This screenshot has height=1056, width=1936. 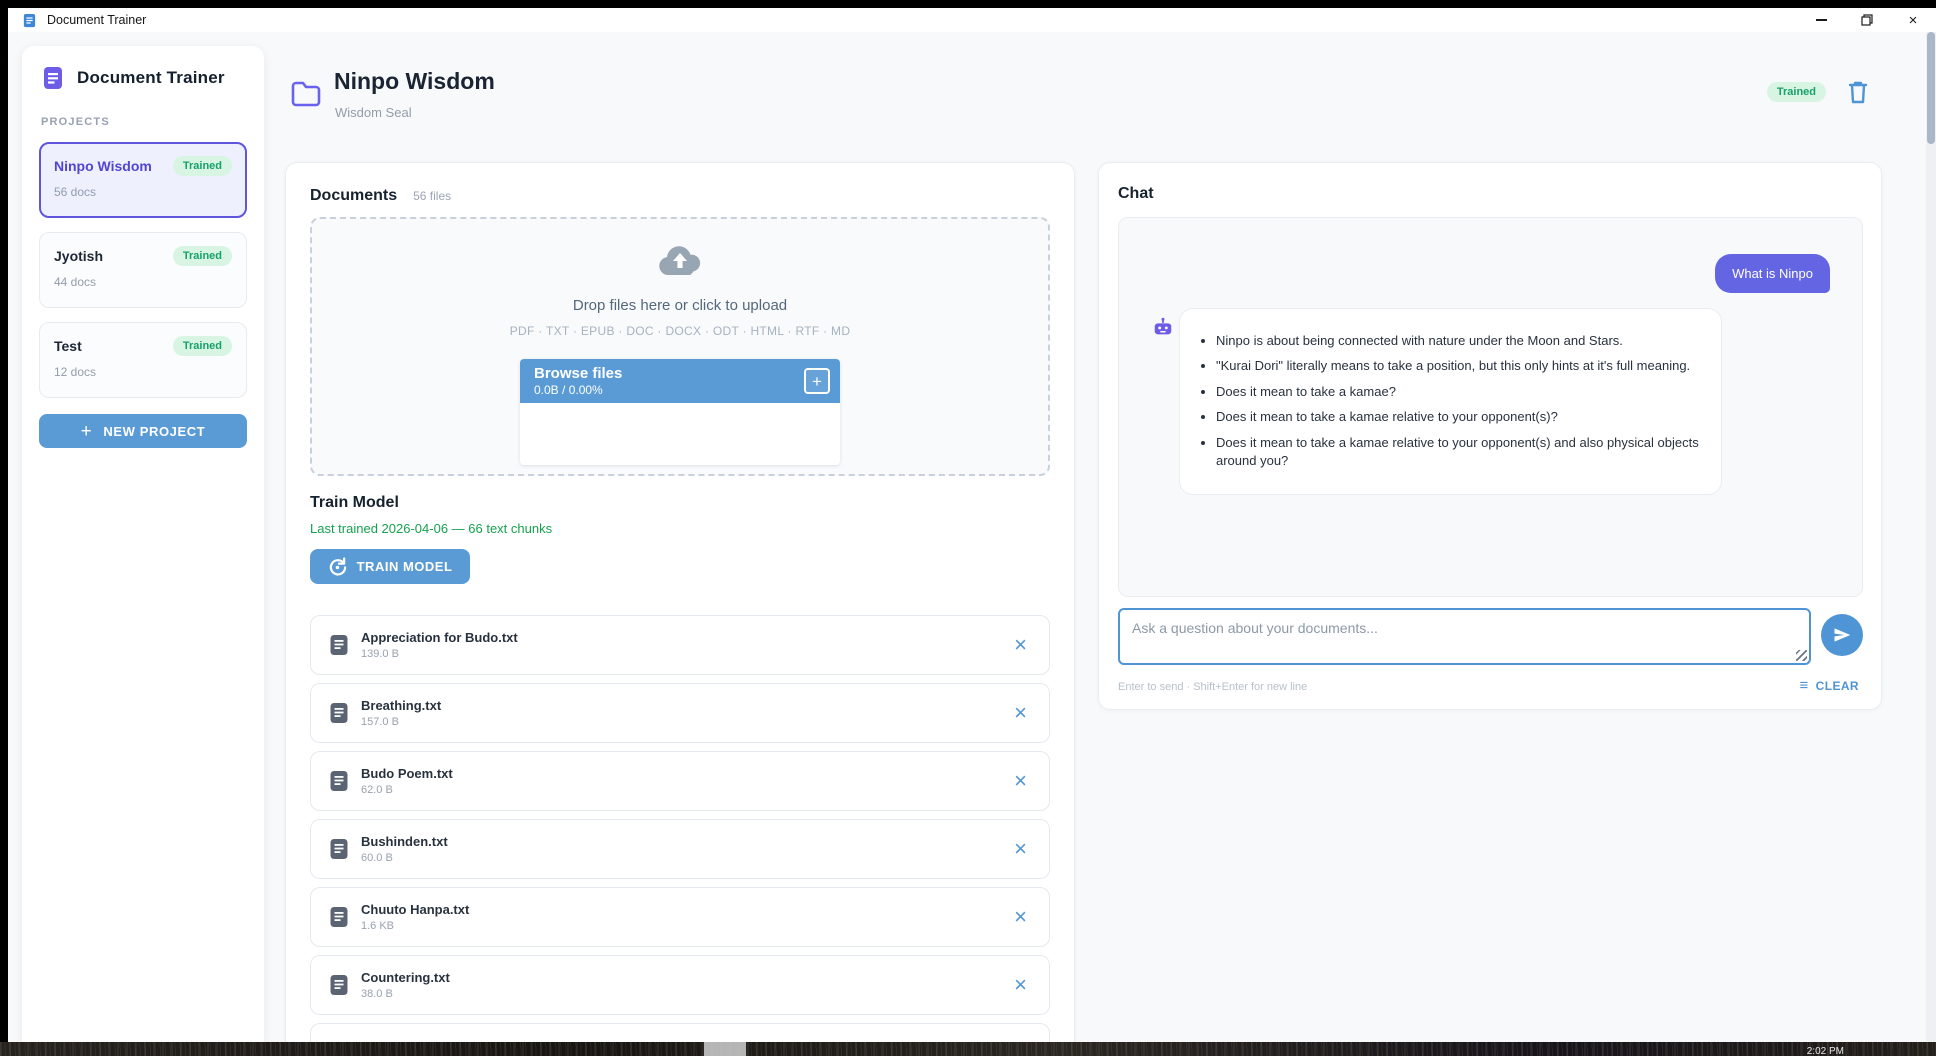 I want to click on project-name: Test, so click(x=68, y=346).